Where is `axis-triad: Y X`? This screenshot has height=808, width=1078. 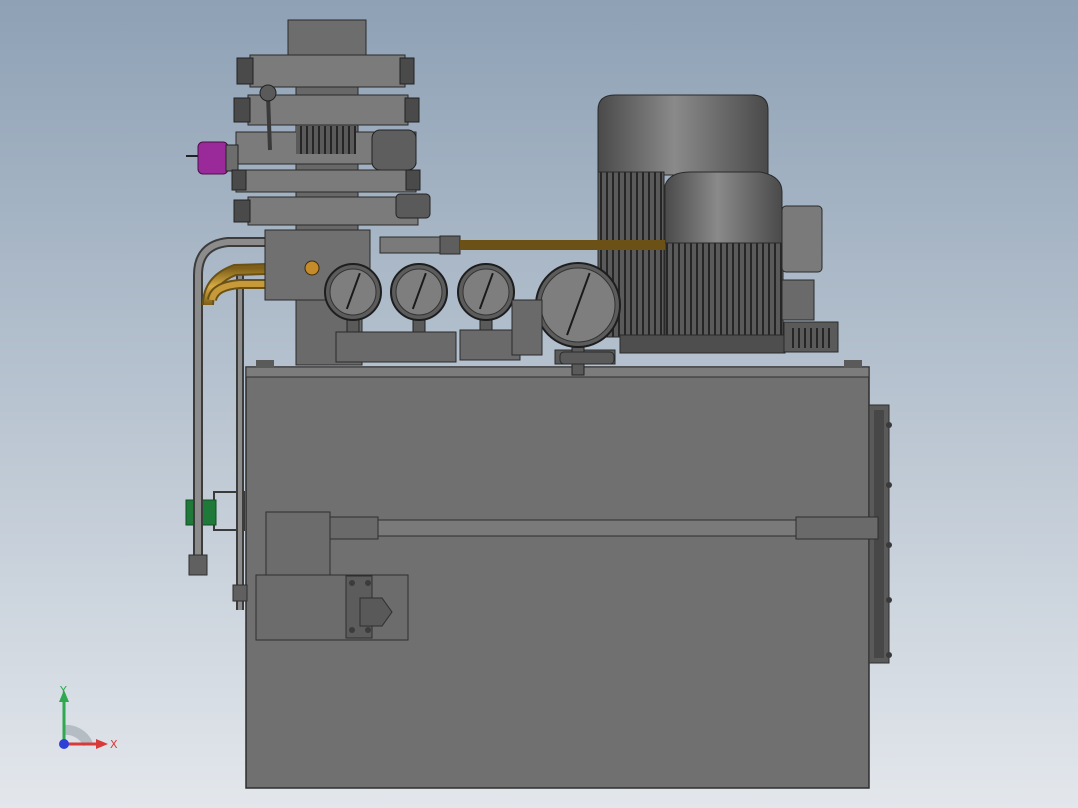 axis-triad: Y X is located at coordinates (88, 717).